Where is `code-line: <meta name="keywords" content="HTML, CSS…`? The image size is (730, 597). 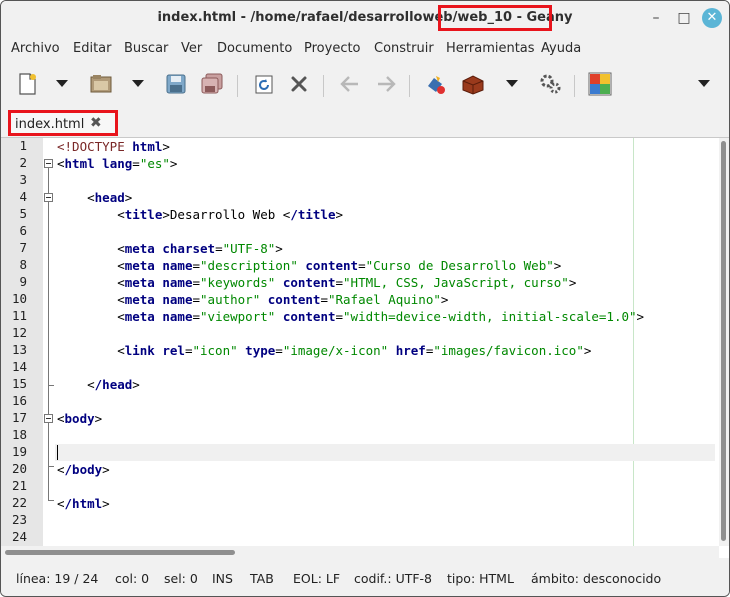 code-line: <meta name="keywords" content="HTML, CSS… is located at coordinates (317, 282).